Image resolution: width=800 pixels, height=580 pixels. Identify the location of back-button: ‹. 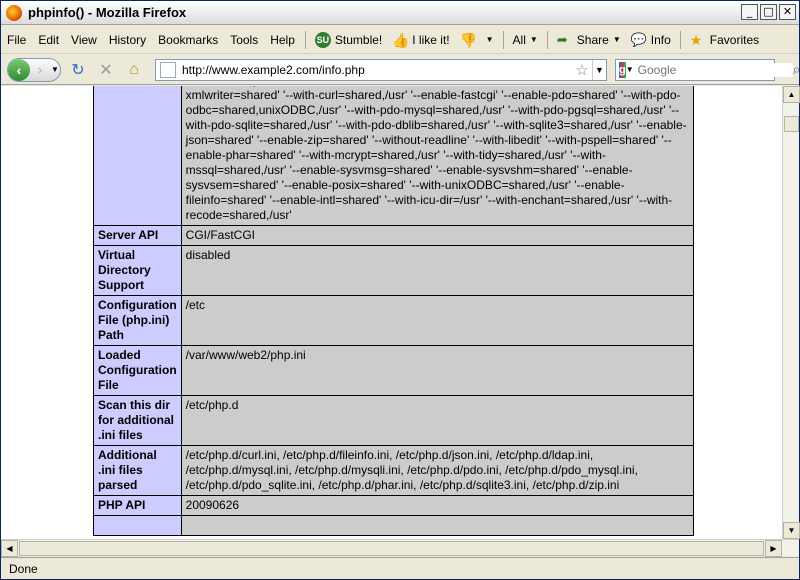
(19, 69).